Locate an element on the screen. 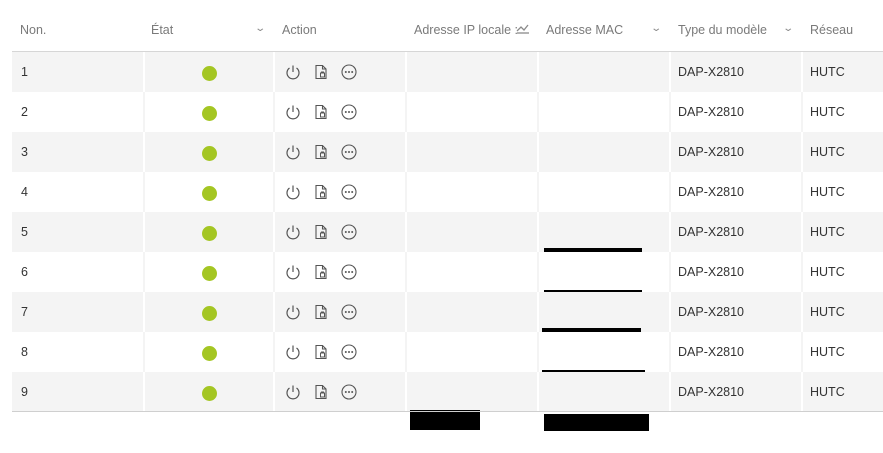 Image resolution: width=883 pixels, height=453 pixels. header-network: Réseau is located at coordinates (831, 31).